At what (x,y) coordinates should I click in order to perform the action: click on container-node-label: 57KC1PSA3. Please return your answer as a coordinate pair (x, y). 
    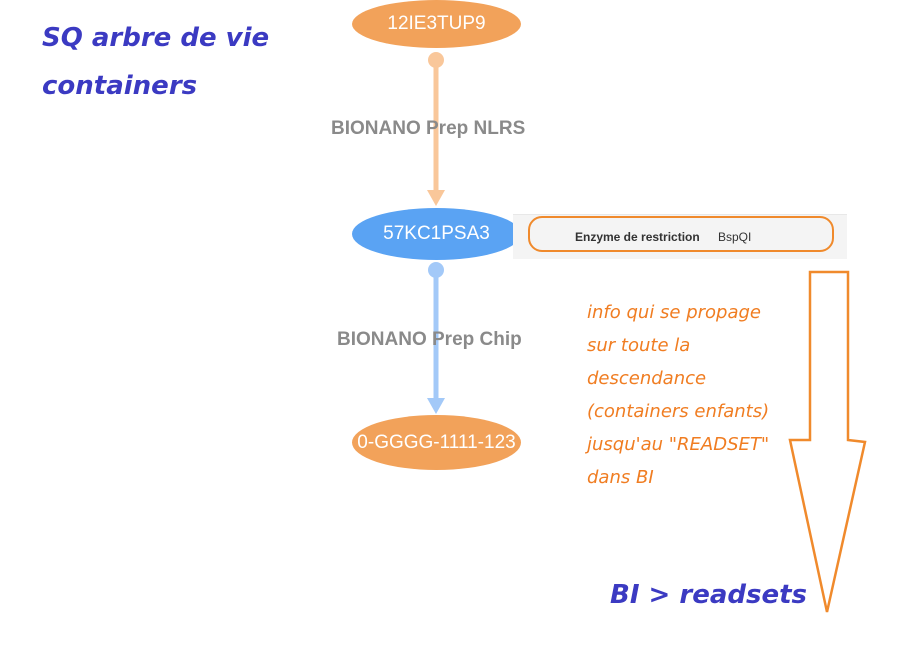
    Looking at the image, I should click on (436, 233).